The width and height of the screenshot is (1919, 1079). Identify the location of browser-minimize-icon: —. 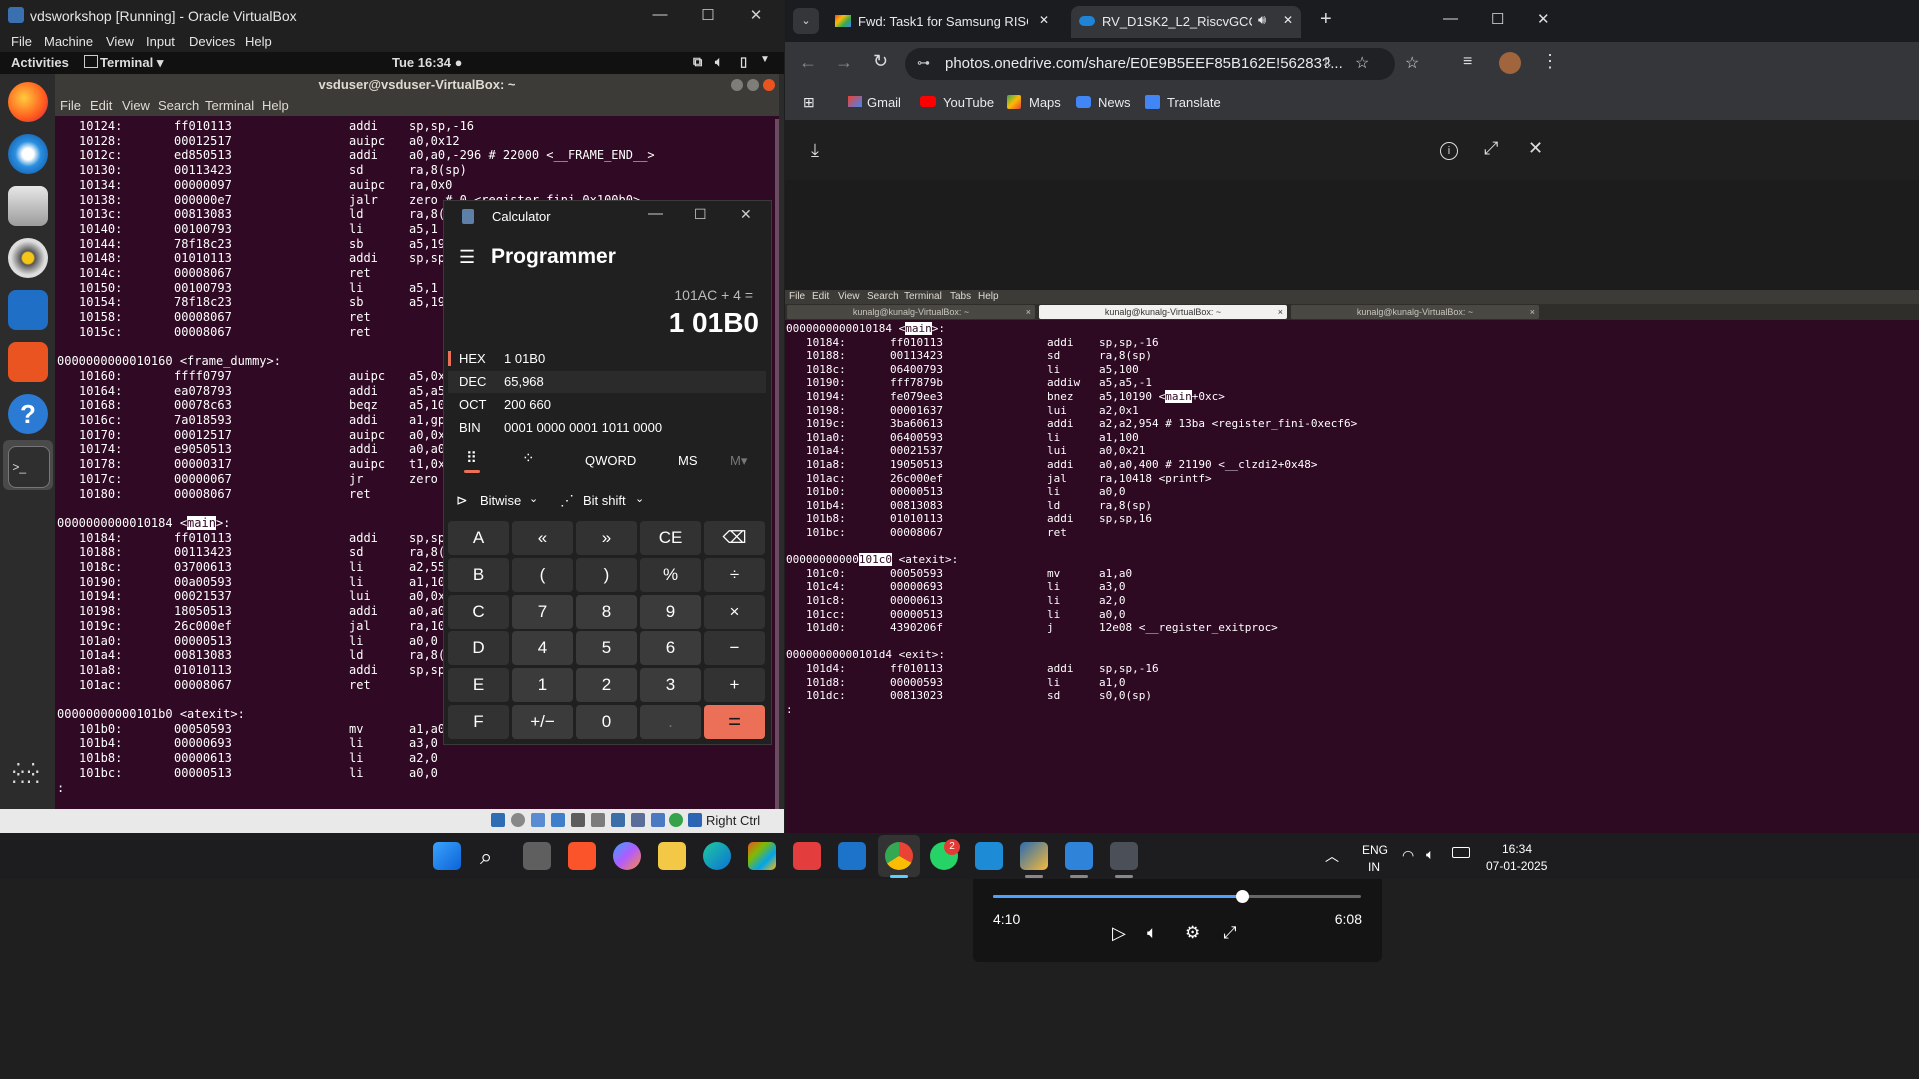
(1450, 18).